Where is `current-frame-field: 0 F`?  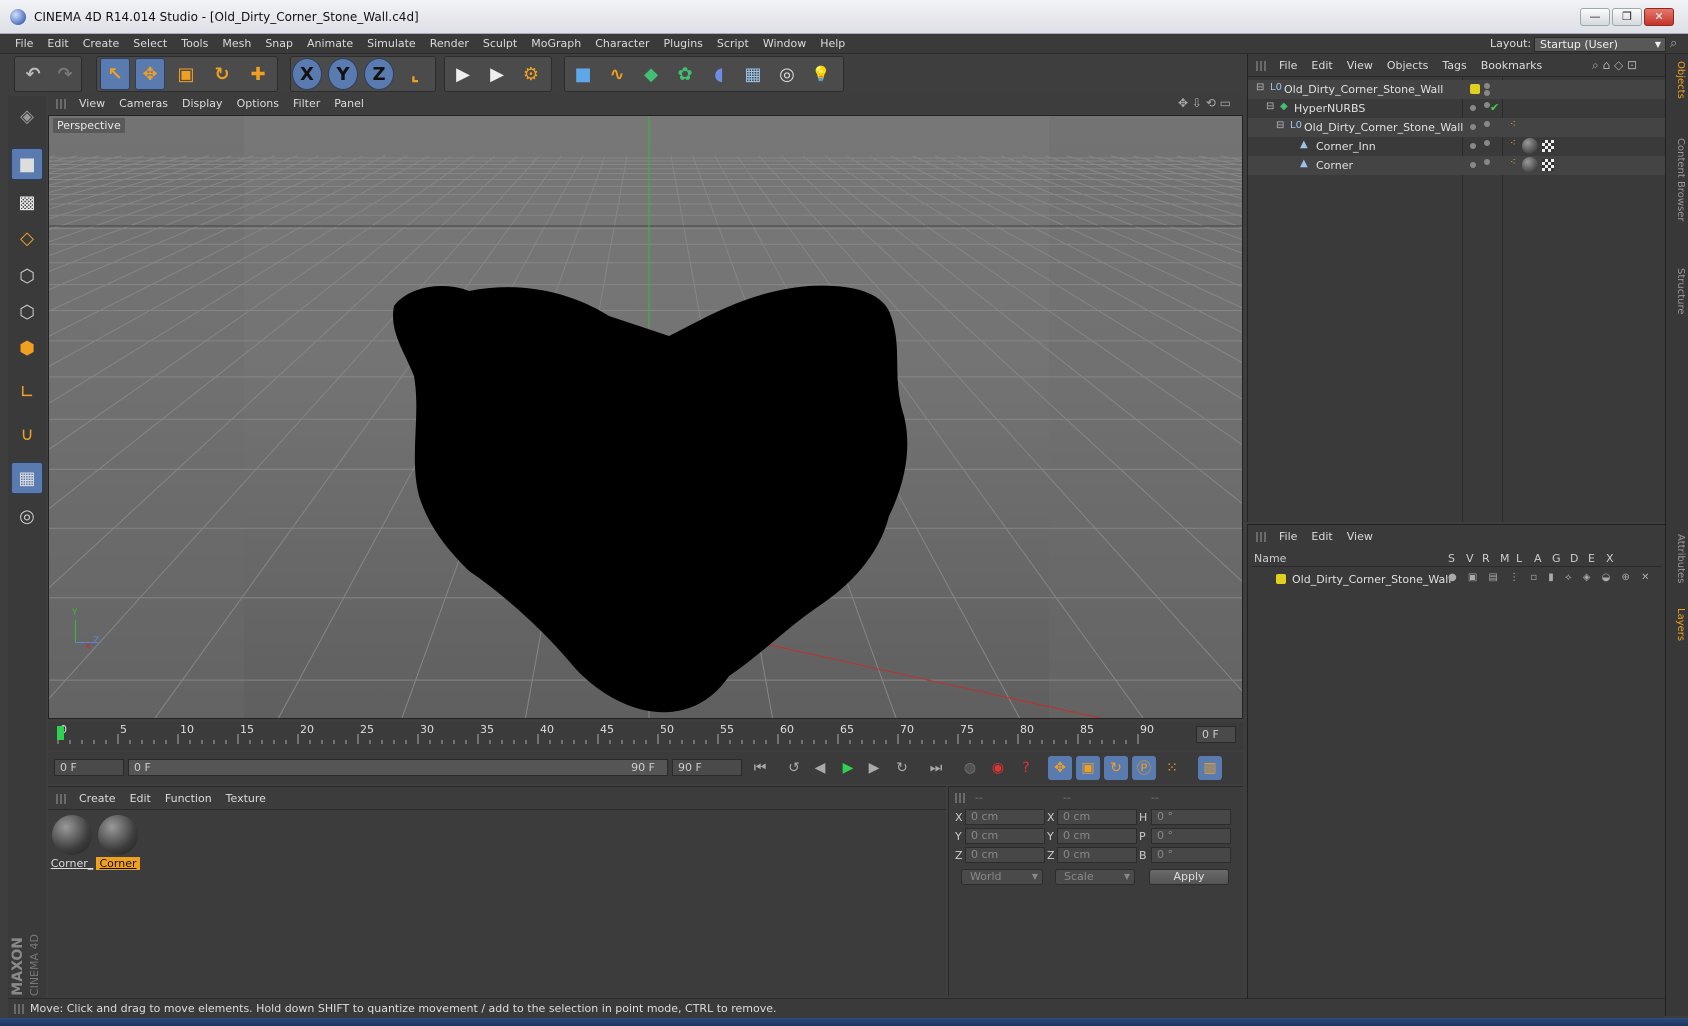 current-frame-field: 0 F is located at coordinates (1216, 734).